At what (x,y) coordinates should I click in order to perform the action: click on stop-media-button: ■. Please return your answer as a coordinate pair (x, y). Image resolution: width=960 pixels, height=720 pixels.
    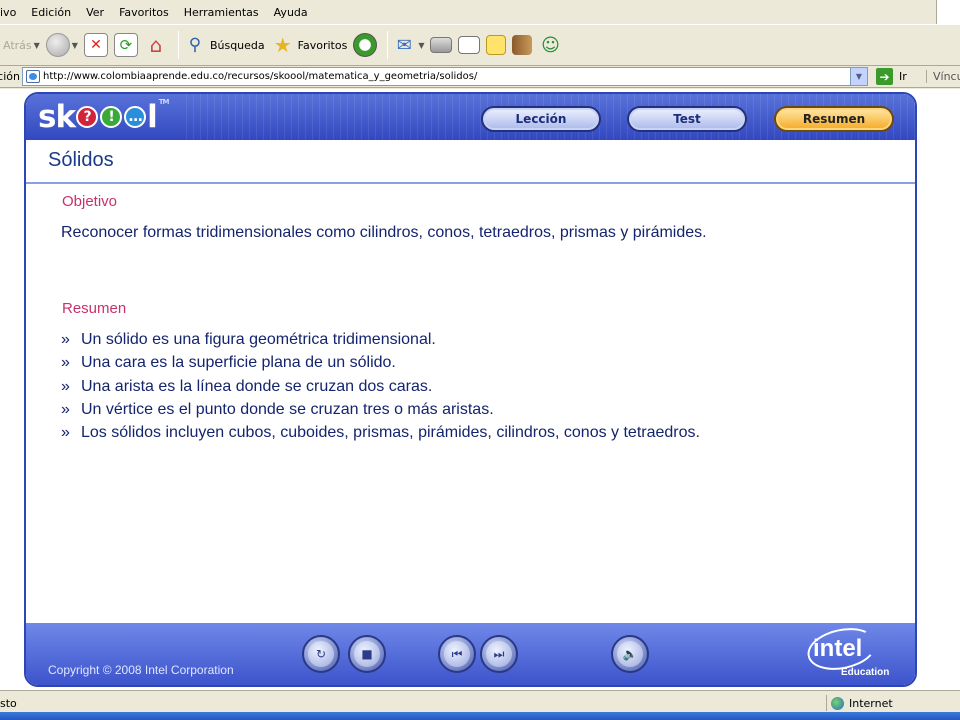
    Looking at the image, I should click on (367, 654).